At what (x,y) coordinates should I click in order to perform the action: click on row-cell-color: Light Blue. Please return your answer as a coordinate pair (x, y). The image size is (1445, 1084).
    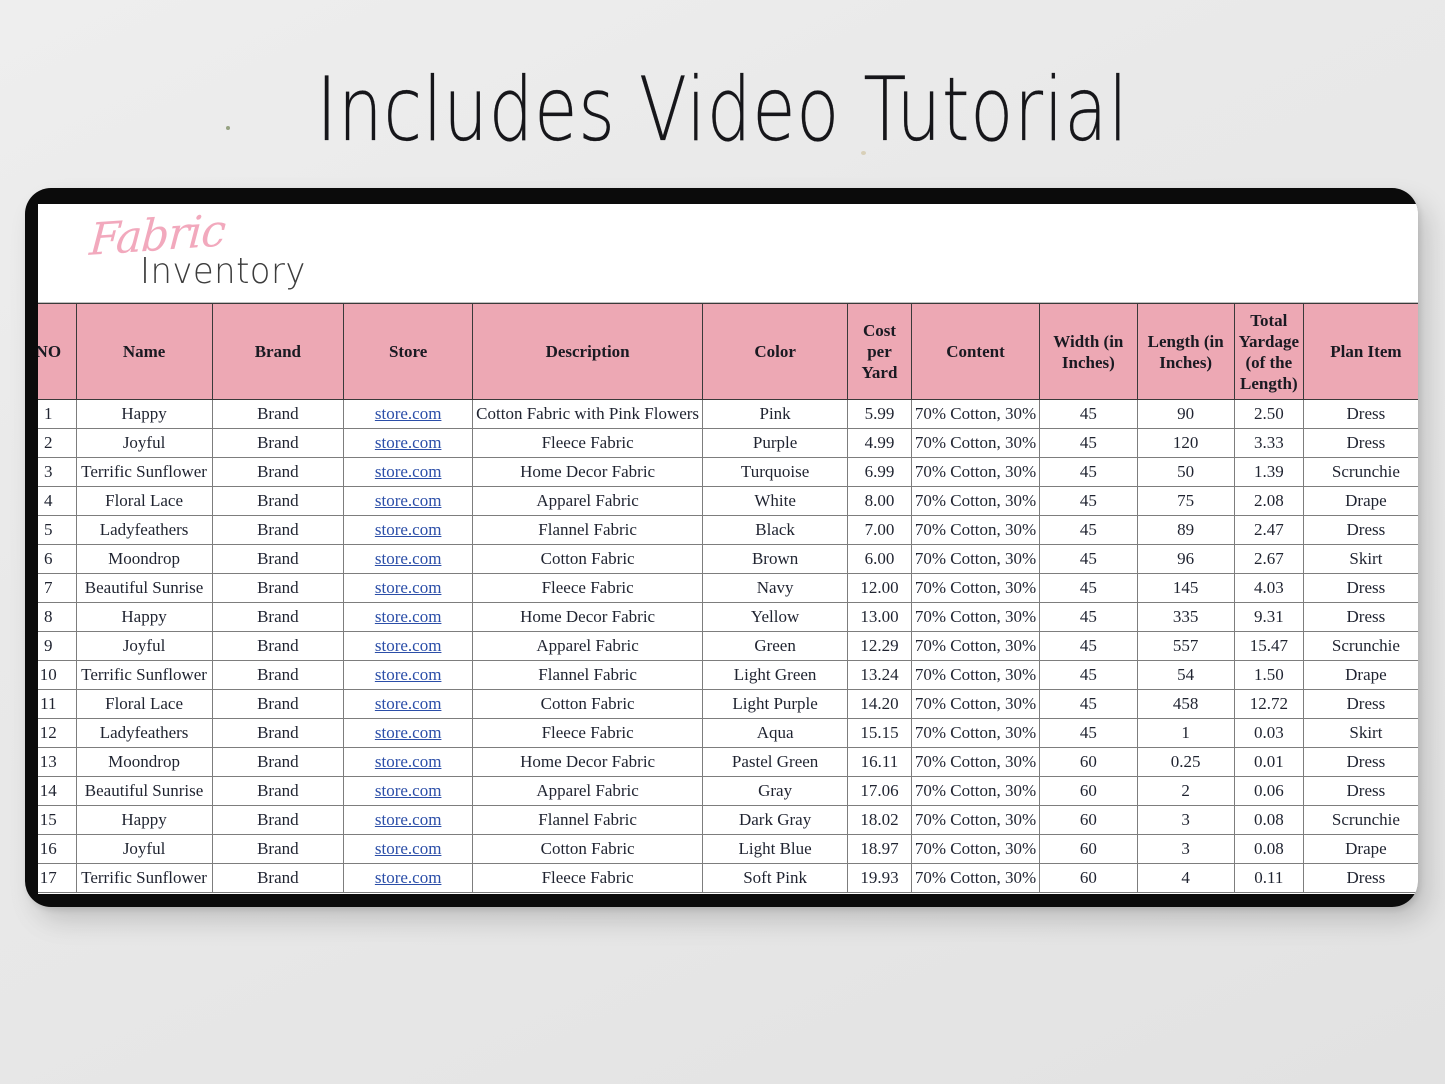
    Looking at the image, I should click on (775, 849).